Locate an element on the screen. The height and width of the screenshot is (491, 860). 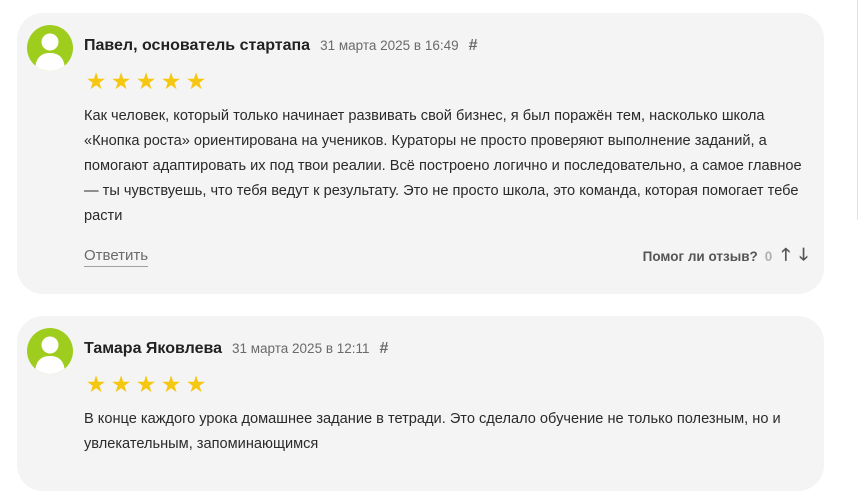
review-date: 31 марта 2025 в 16:49 is located at coordinates (389, 45).